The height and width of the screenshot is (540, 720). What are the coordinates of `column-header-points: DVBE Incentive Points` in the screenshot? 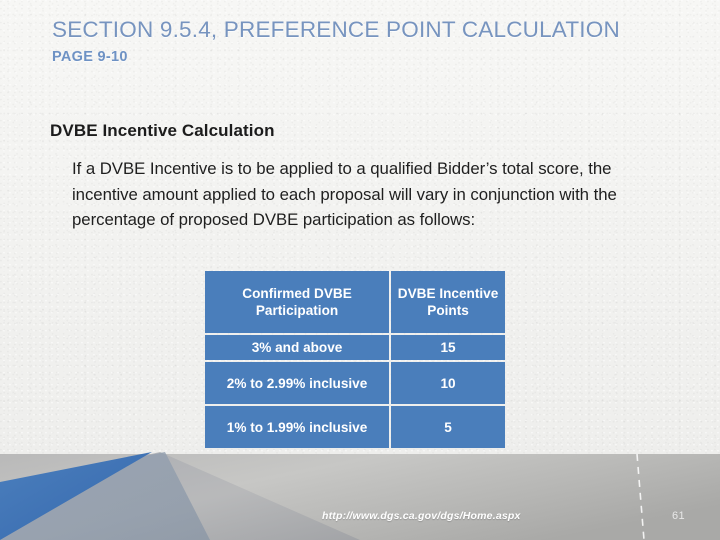 It's located at (448, 302).